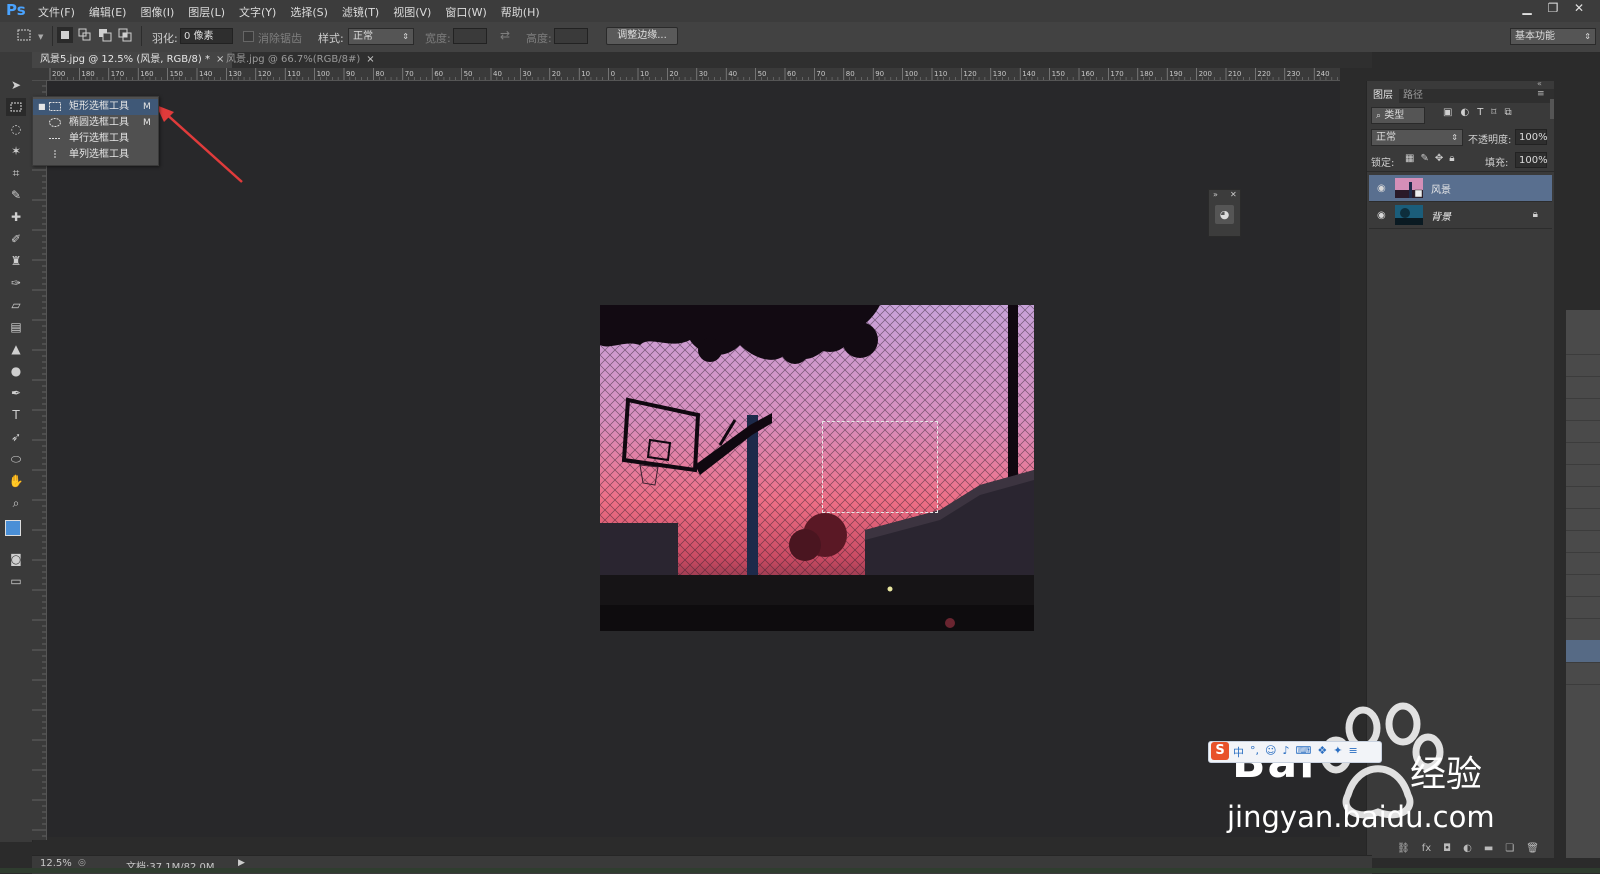  Describe the element at coordinates (1527, 8) in the screenshot. I see `minimize-icon: ▁` at that location.